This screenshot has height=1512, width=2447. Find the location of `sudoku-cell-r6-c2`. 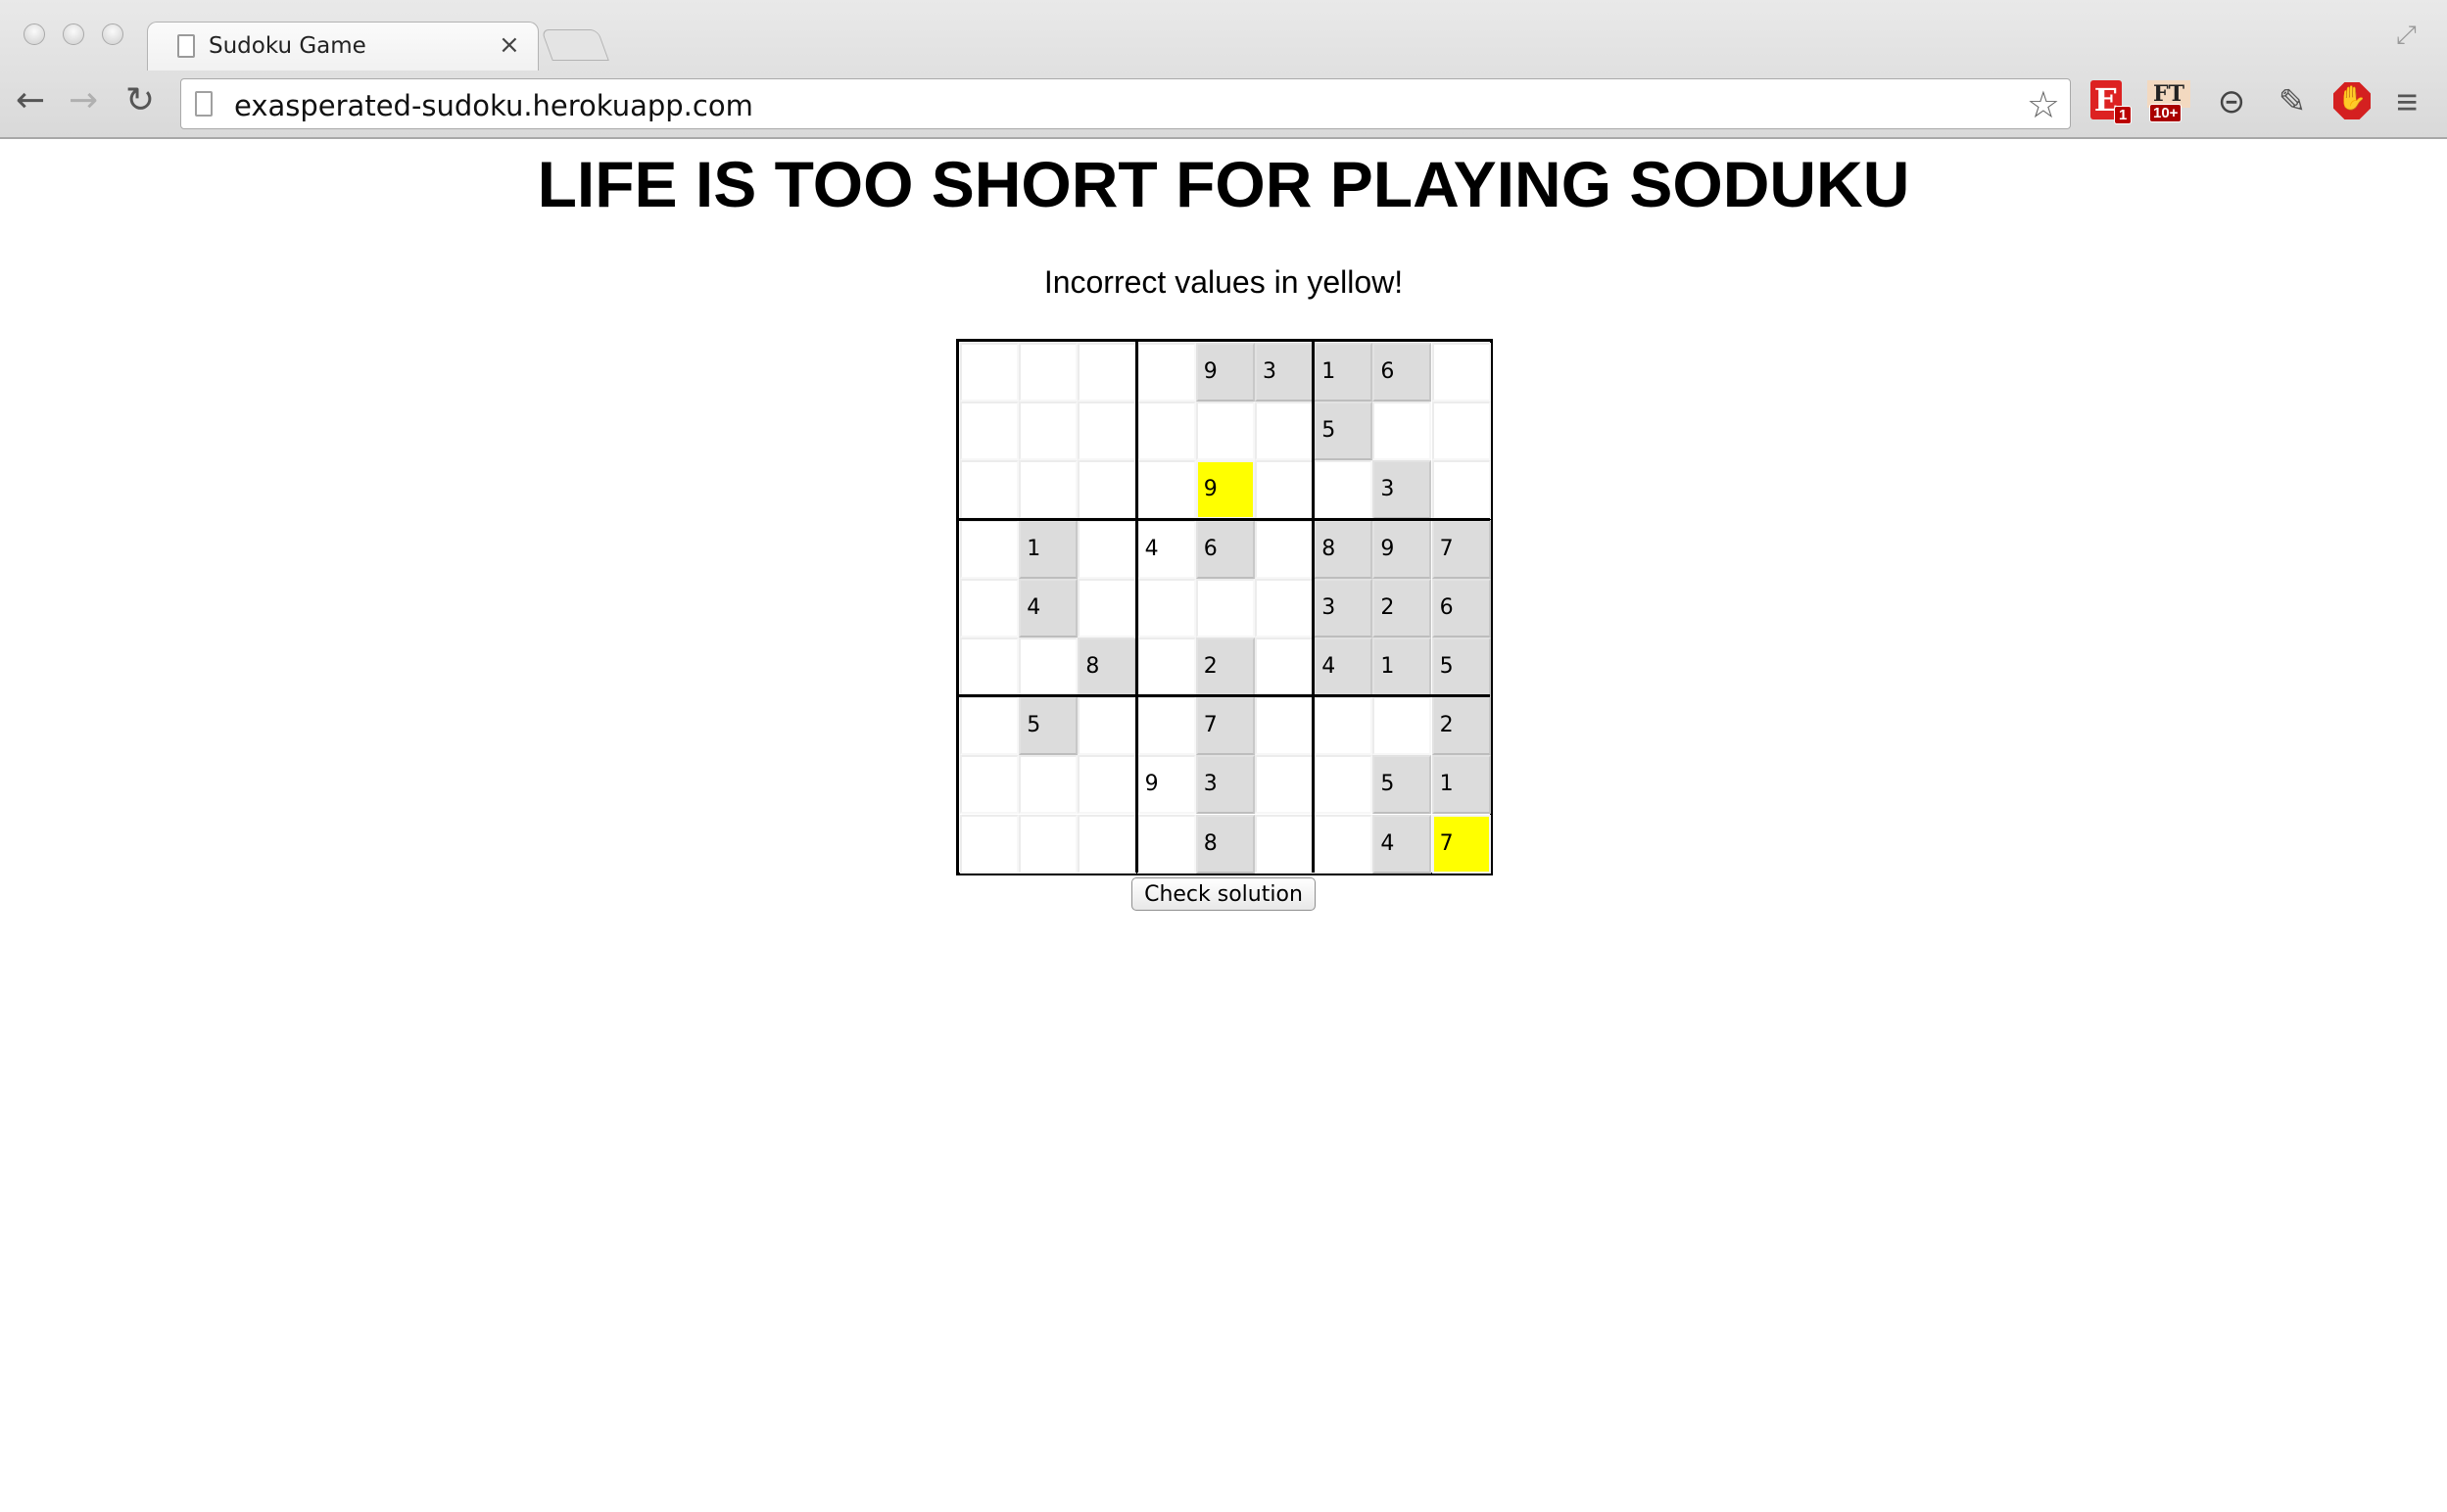

sudoku-cell-r6-c2 is located at coordinates (1049, 667).